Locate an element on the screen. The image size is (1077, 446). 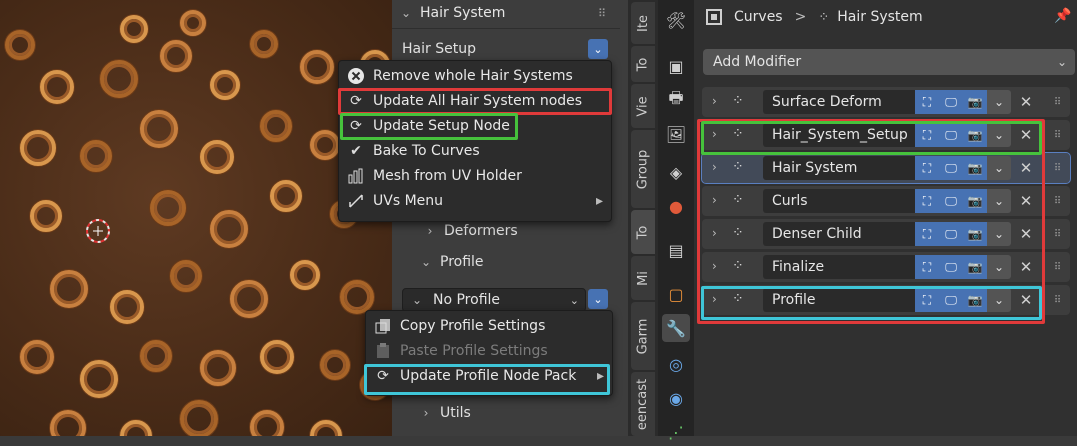
profile-row: ⌄ Profile is located at coordinates (451, 262).